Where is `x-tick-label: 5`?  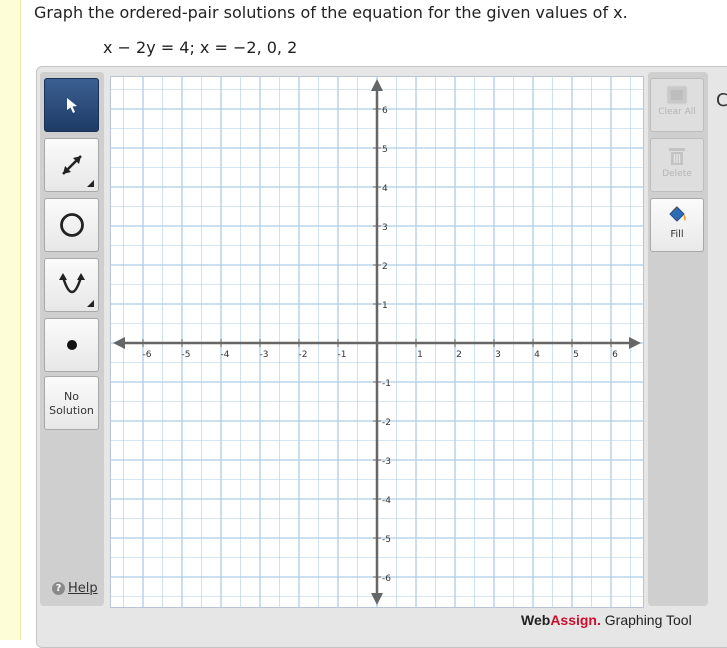 x-tick-label: 5 is located at coordinates (576, 355).